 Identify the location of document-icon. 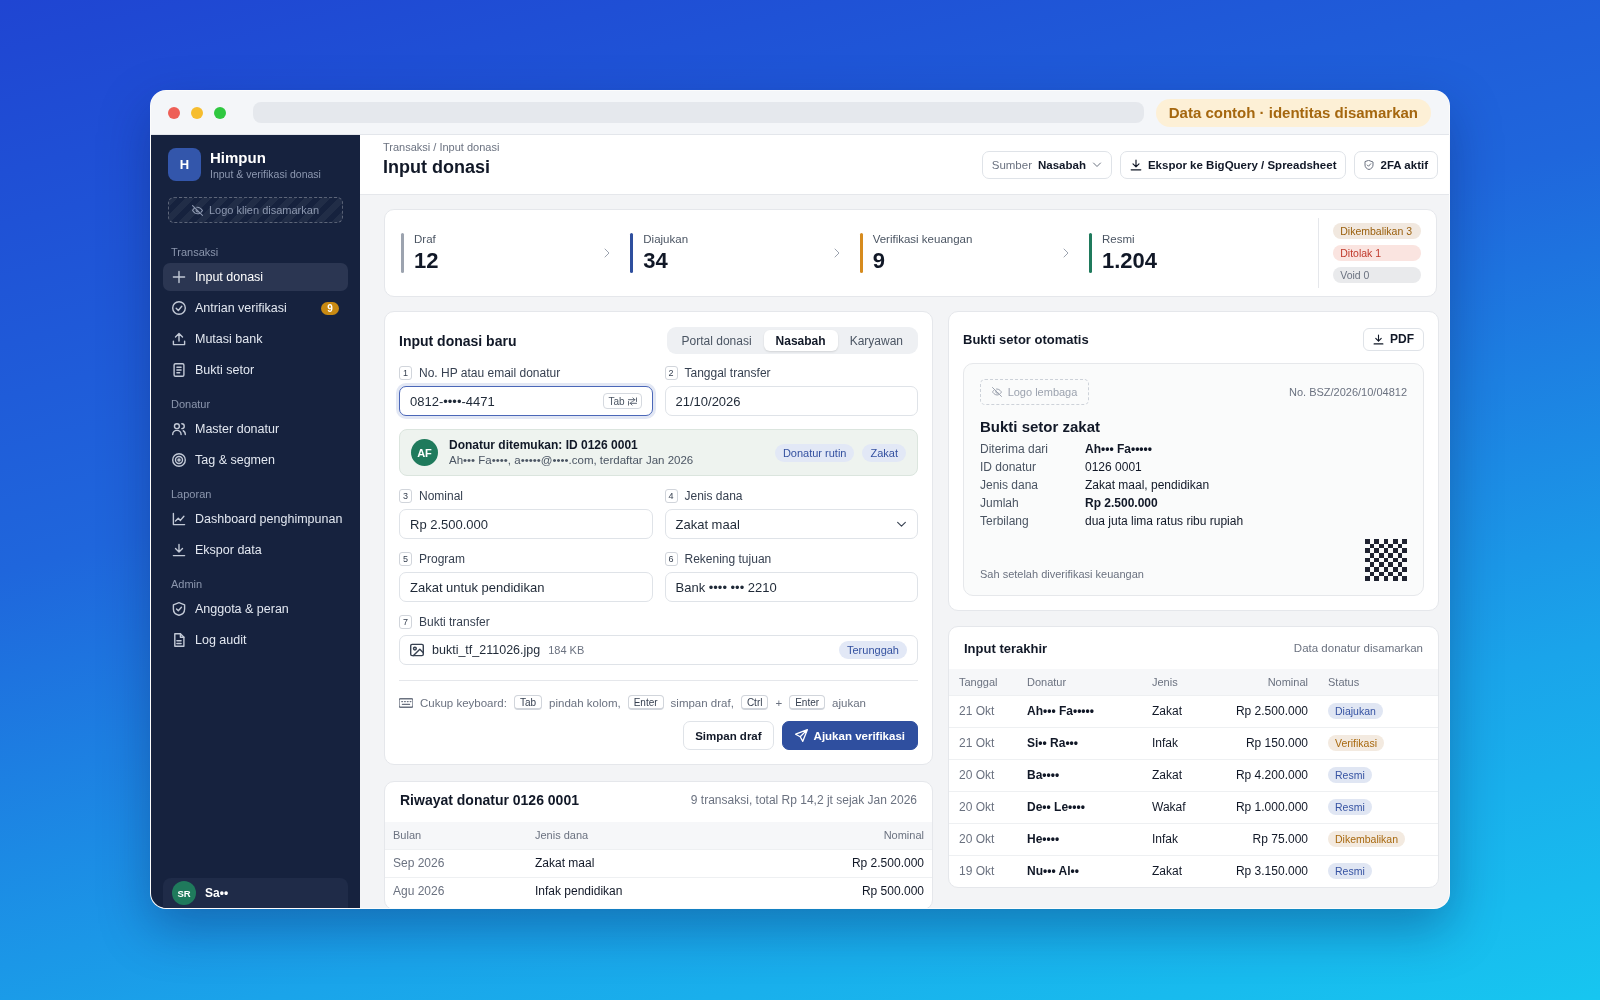
(179, 640).